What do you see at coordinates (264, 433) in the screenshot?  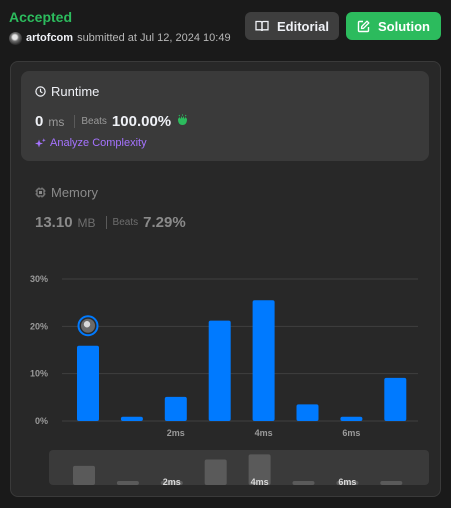 I see `x-tick-label: 4ms` at bounding box center [264, 433].